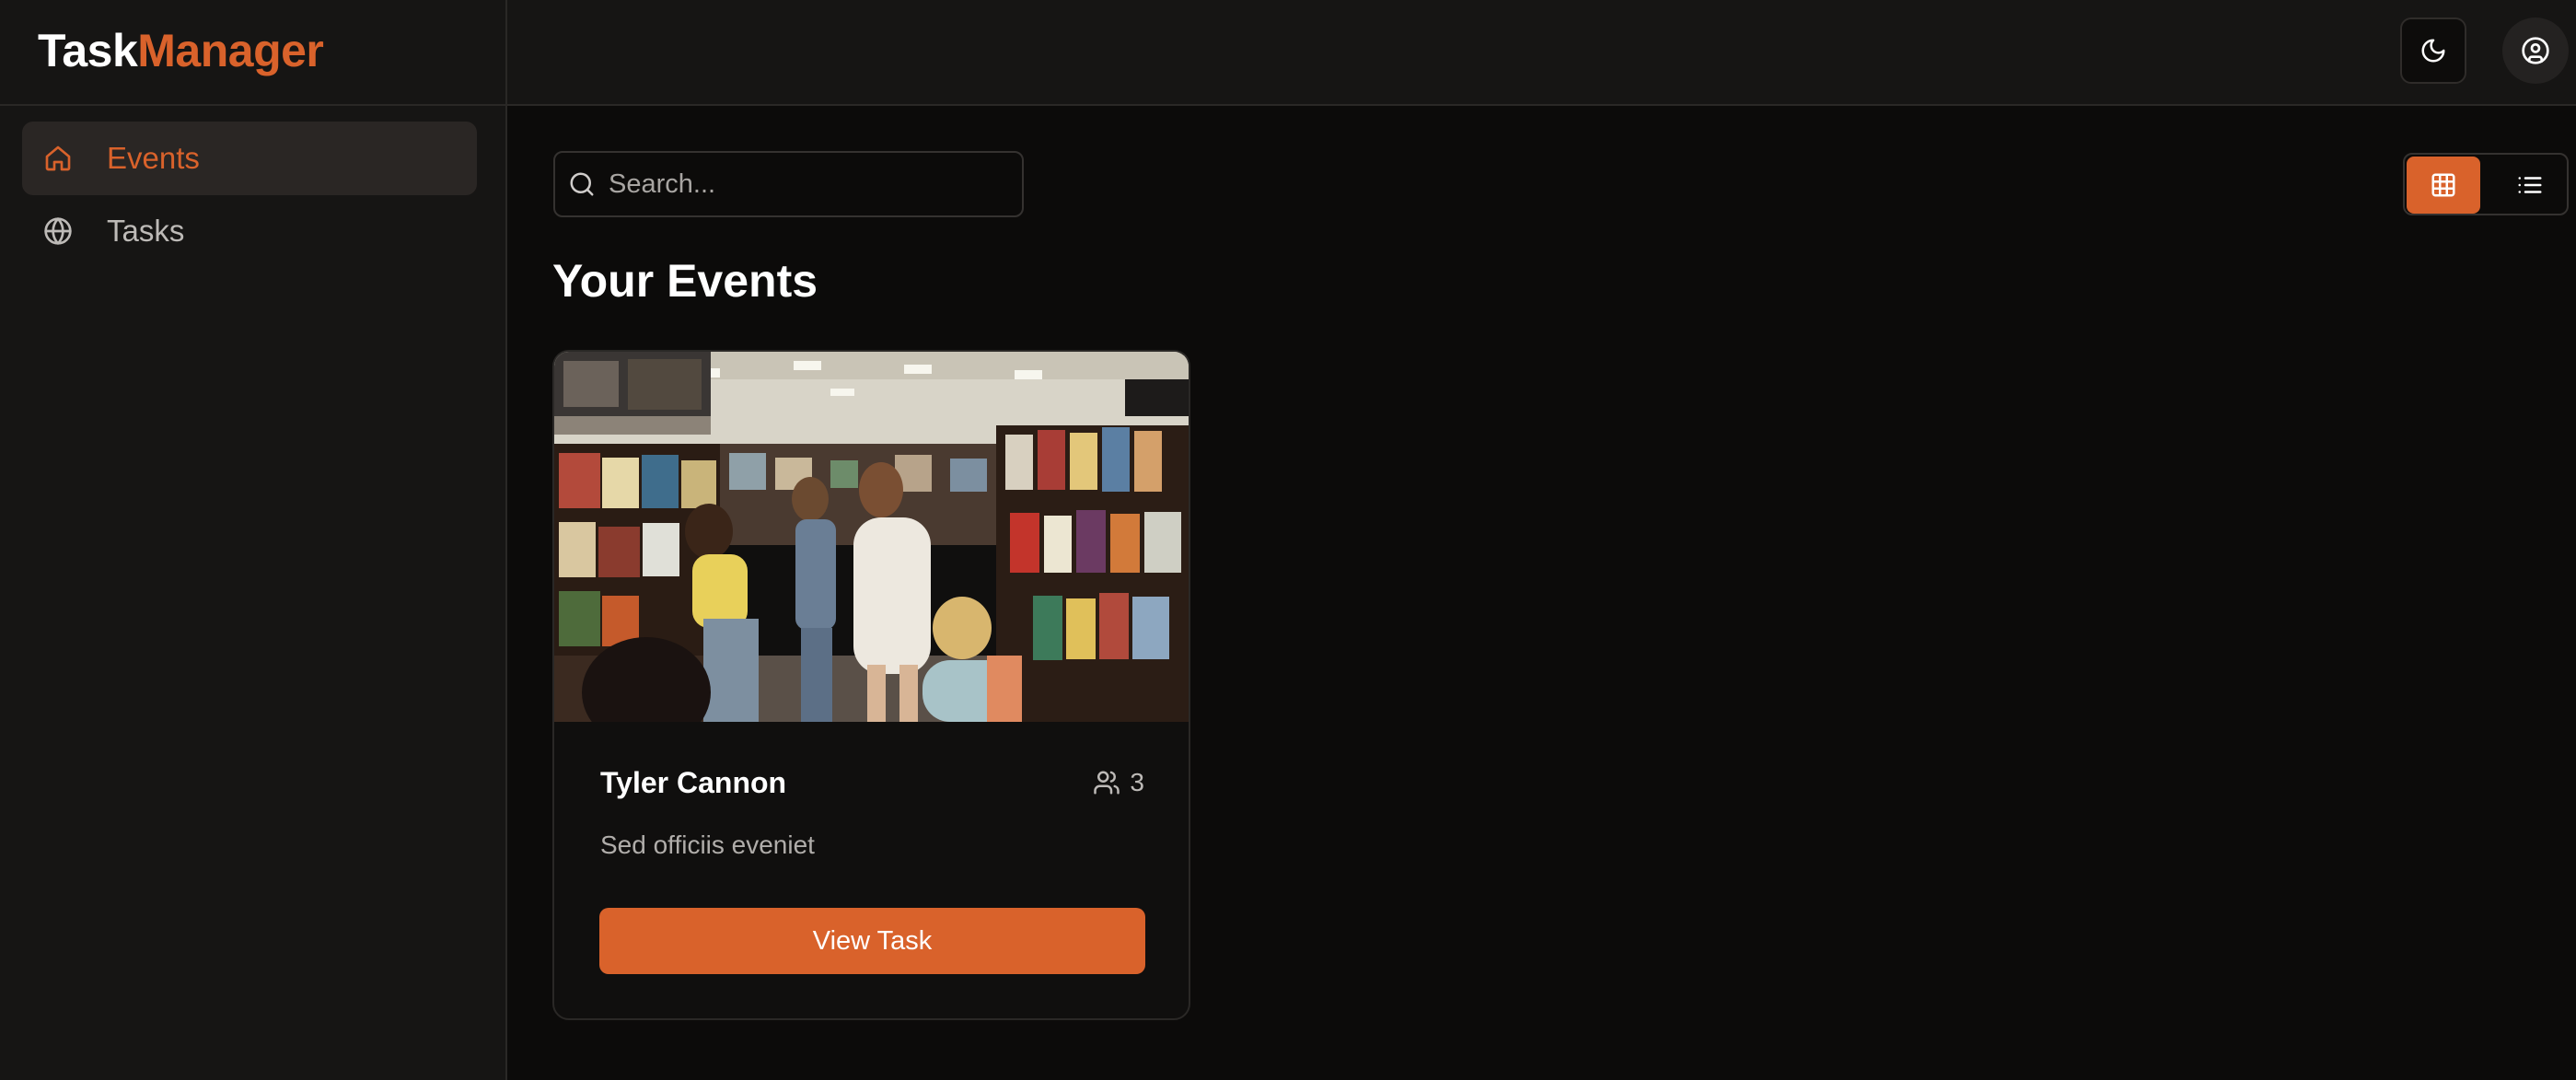 The height and width of the screenshot is (1080, 2576). I want to click on event-image, so click(871, 537).